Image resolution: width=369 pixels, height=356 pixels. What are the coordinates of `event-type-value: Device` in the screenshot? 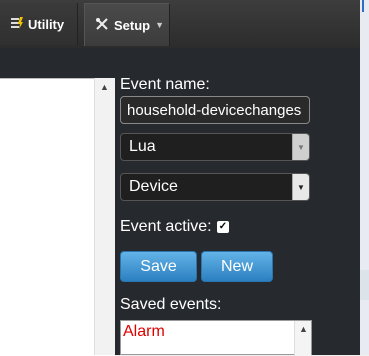 It's located at (153, 186).